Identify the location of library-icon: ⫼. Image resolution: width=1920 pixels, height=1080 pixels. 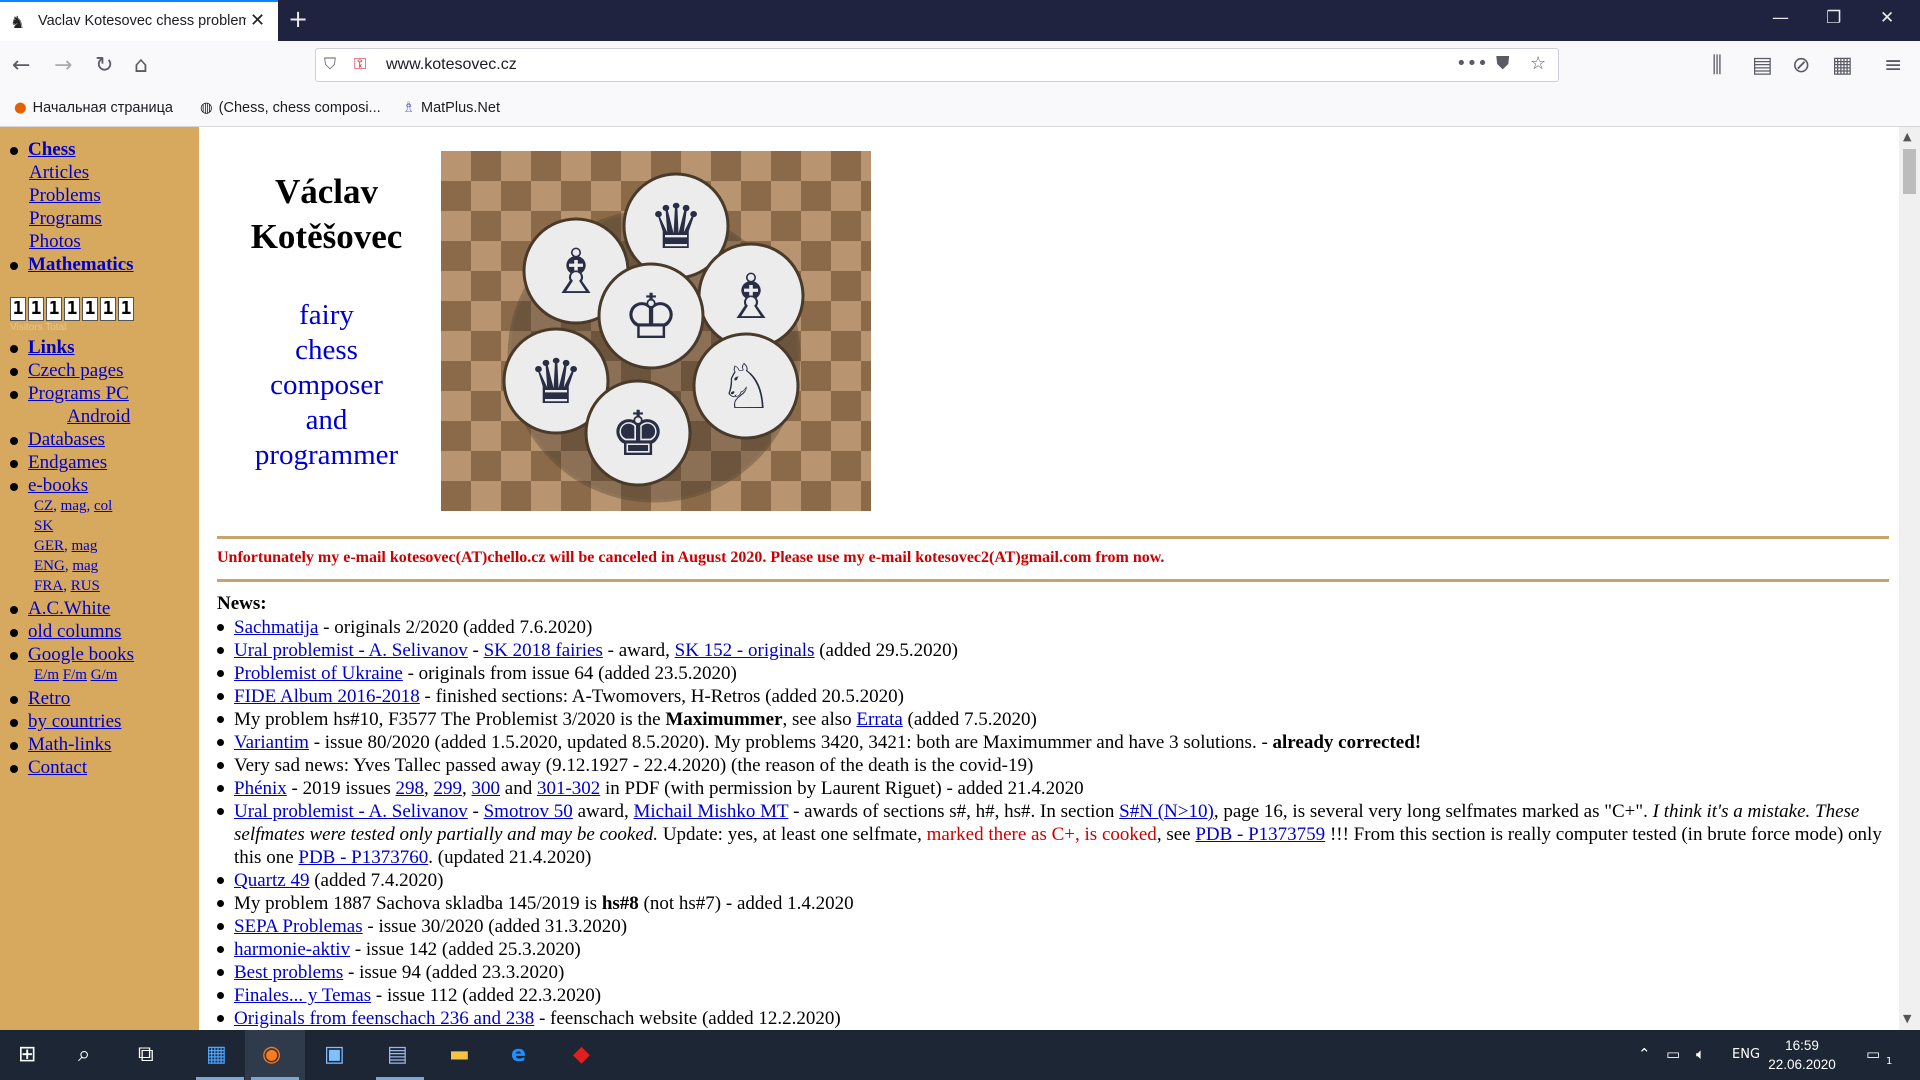
(1717, 65).